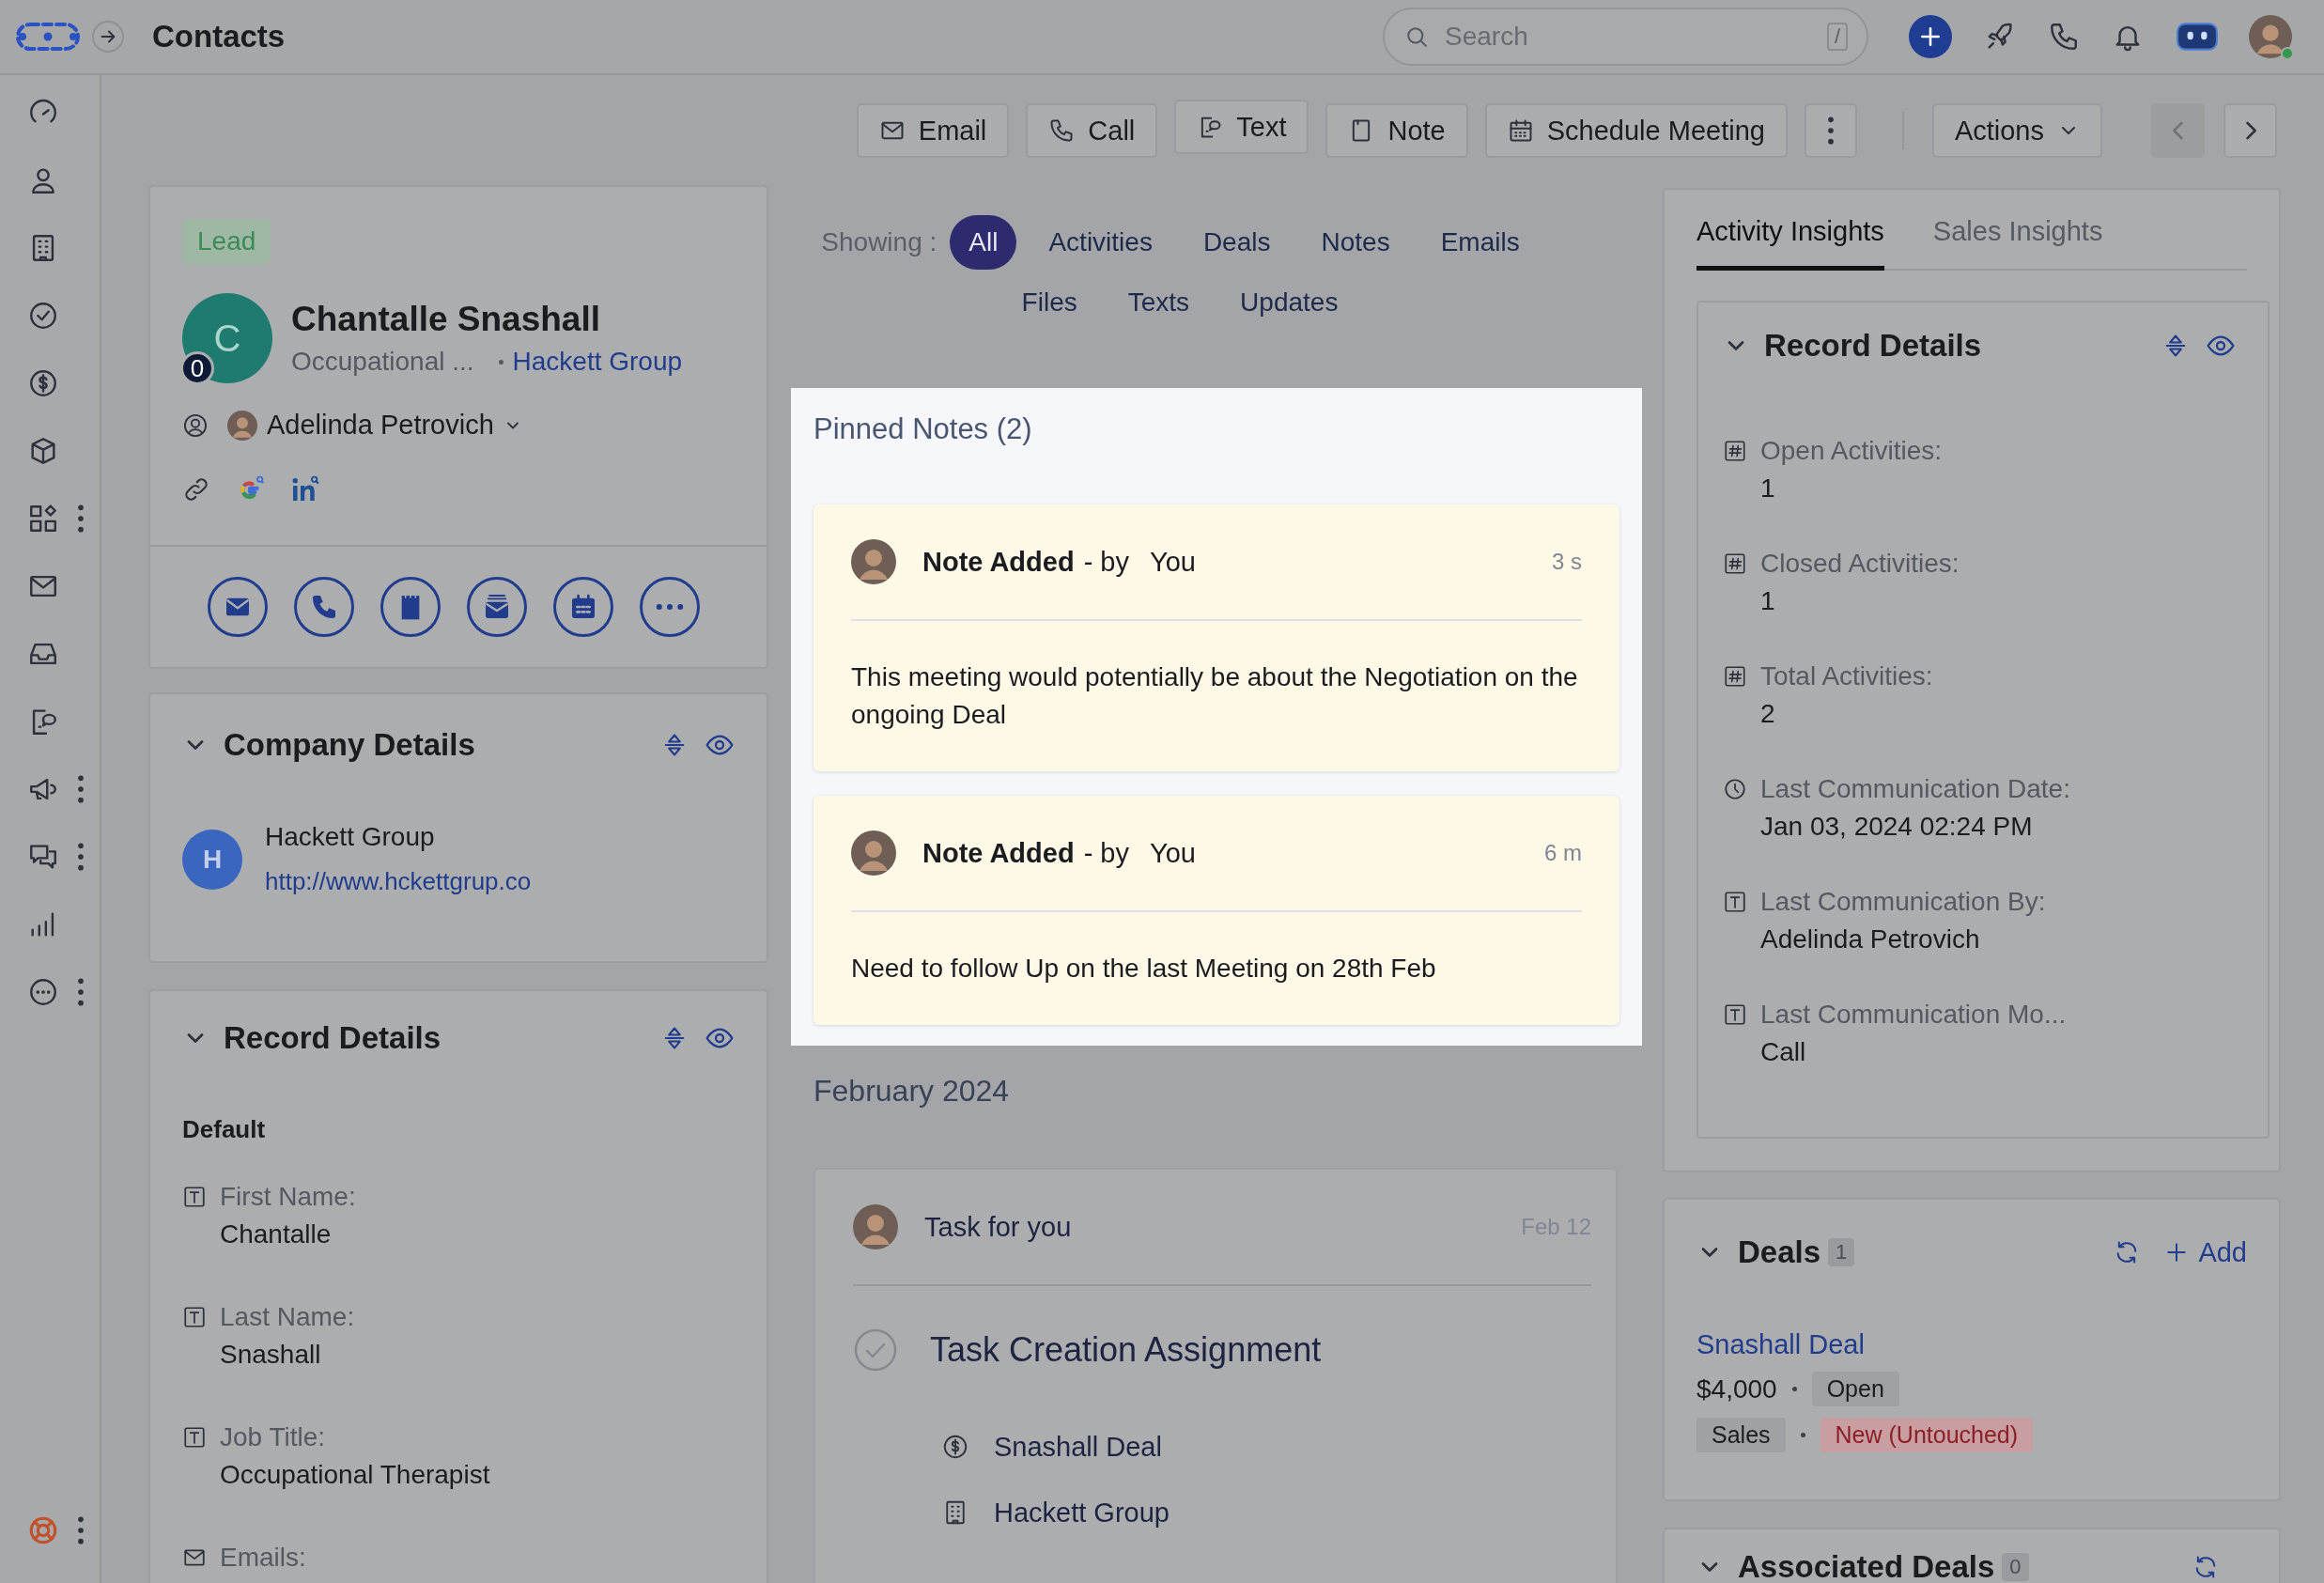 The image size is (2324, 1583). Describe the element at coordinates (1049, 302) in the screenshot. I see `filter-tab: Files` at that location.